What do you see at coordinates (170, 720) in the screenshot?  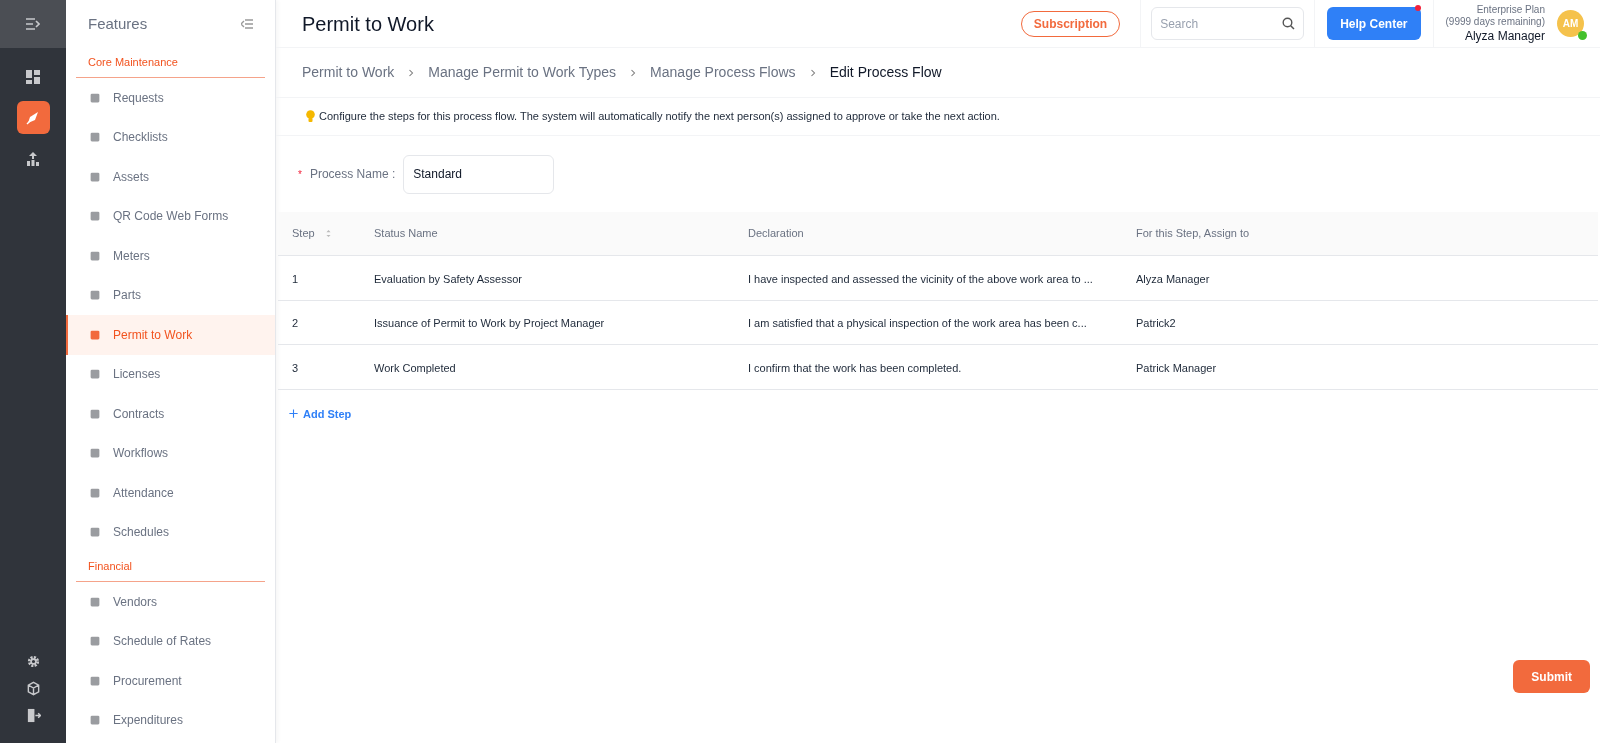 I see `sidebar-item: Expenditures` at bounding box center [170, 720].